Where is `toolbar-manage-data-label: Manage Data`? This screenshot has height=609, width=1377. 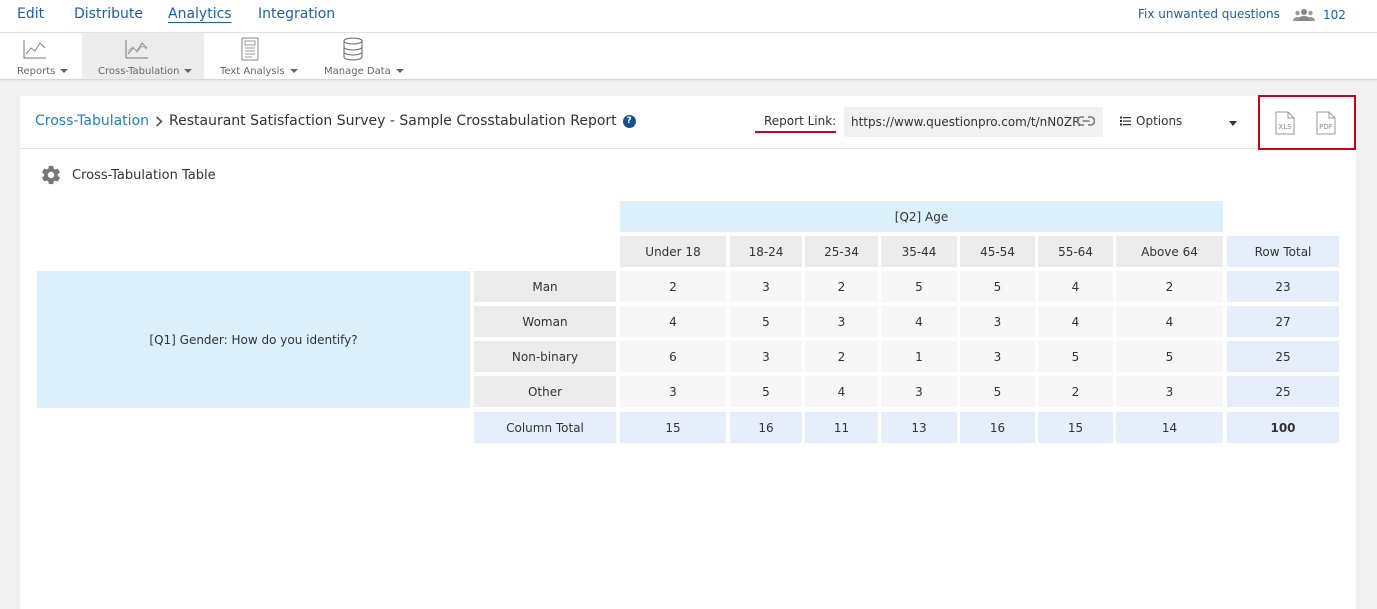 toolbar-manage-data-label: Manage Data is located at coordinates (357, 71).